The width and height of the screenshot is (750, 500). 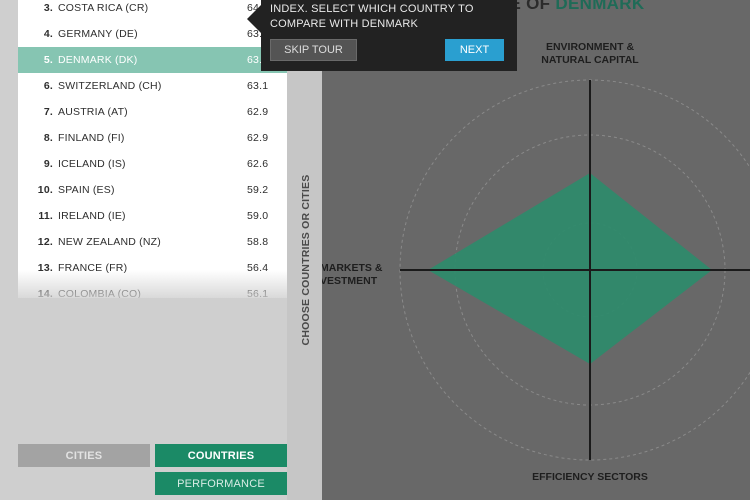 I want to click on countries-button: COUNTRIES, so click(x=221, y=455).